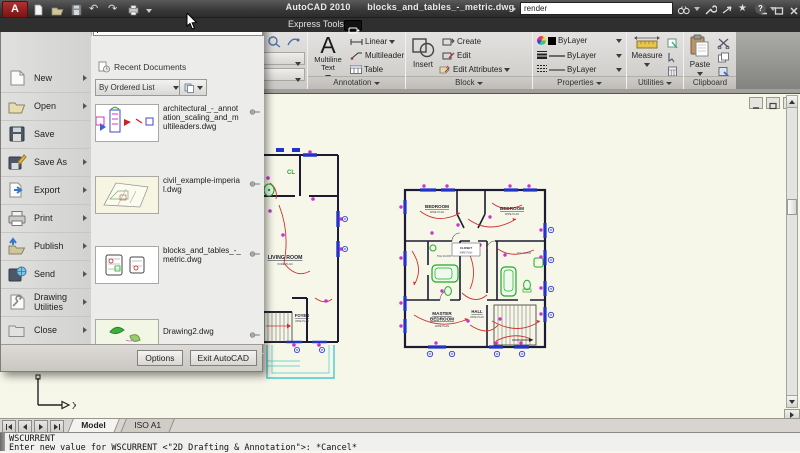 This screenshot has width=800, height=453. What do you see at coordinates (305, 263) in the screenshot?
I see `left-floorplan: CL LIVING ROOM WIRE PLAN FOYER WIRE PLAN` at bounding box center [305, 263].